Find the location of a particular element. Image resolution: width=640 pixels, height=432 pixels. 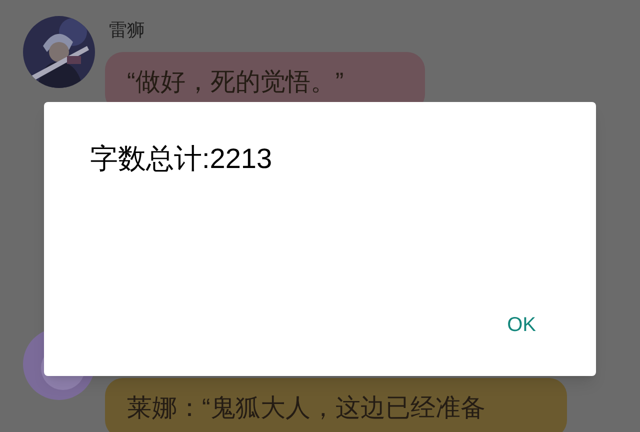

ok-button: OK is located at coordinates (521, 325).